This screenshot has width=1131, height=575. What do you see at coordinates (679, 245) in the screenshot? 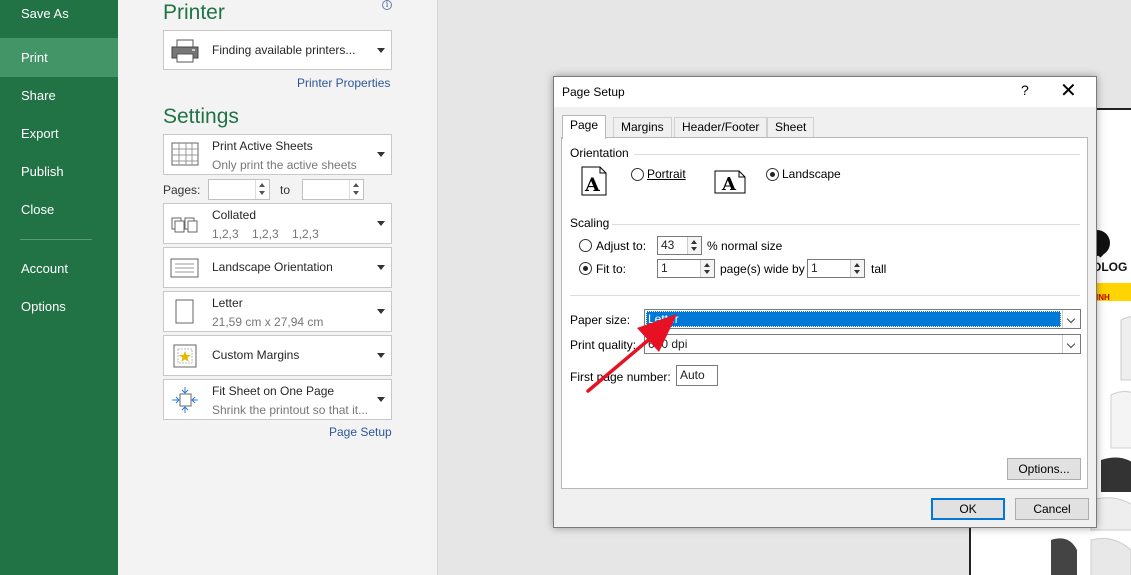
I see `adjust-to-input: 43` at bounding box center [679, 245].